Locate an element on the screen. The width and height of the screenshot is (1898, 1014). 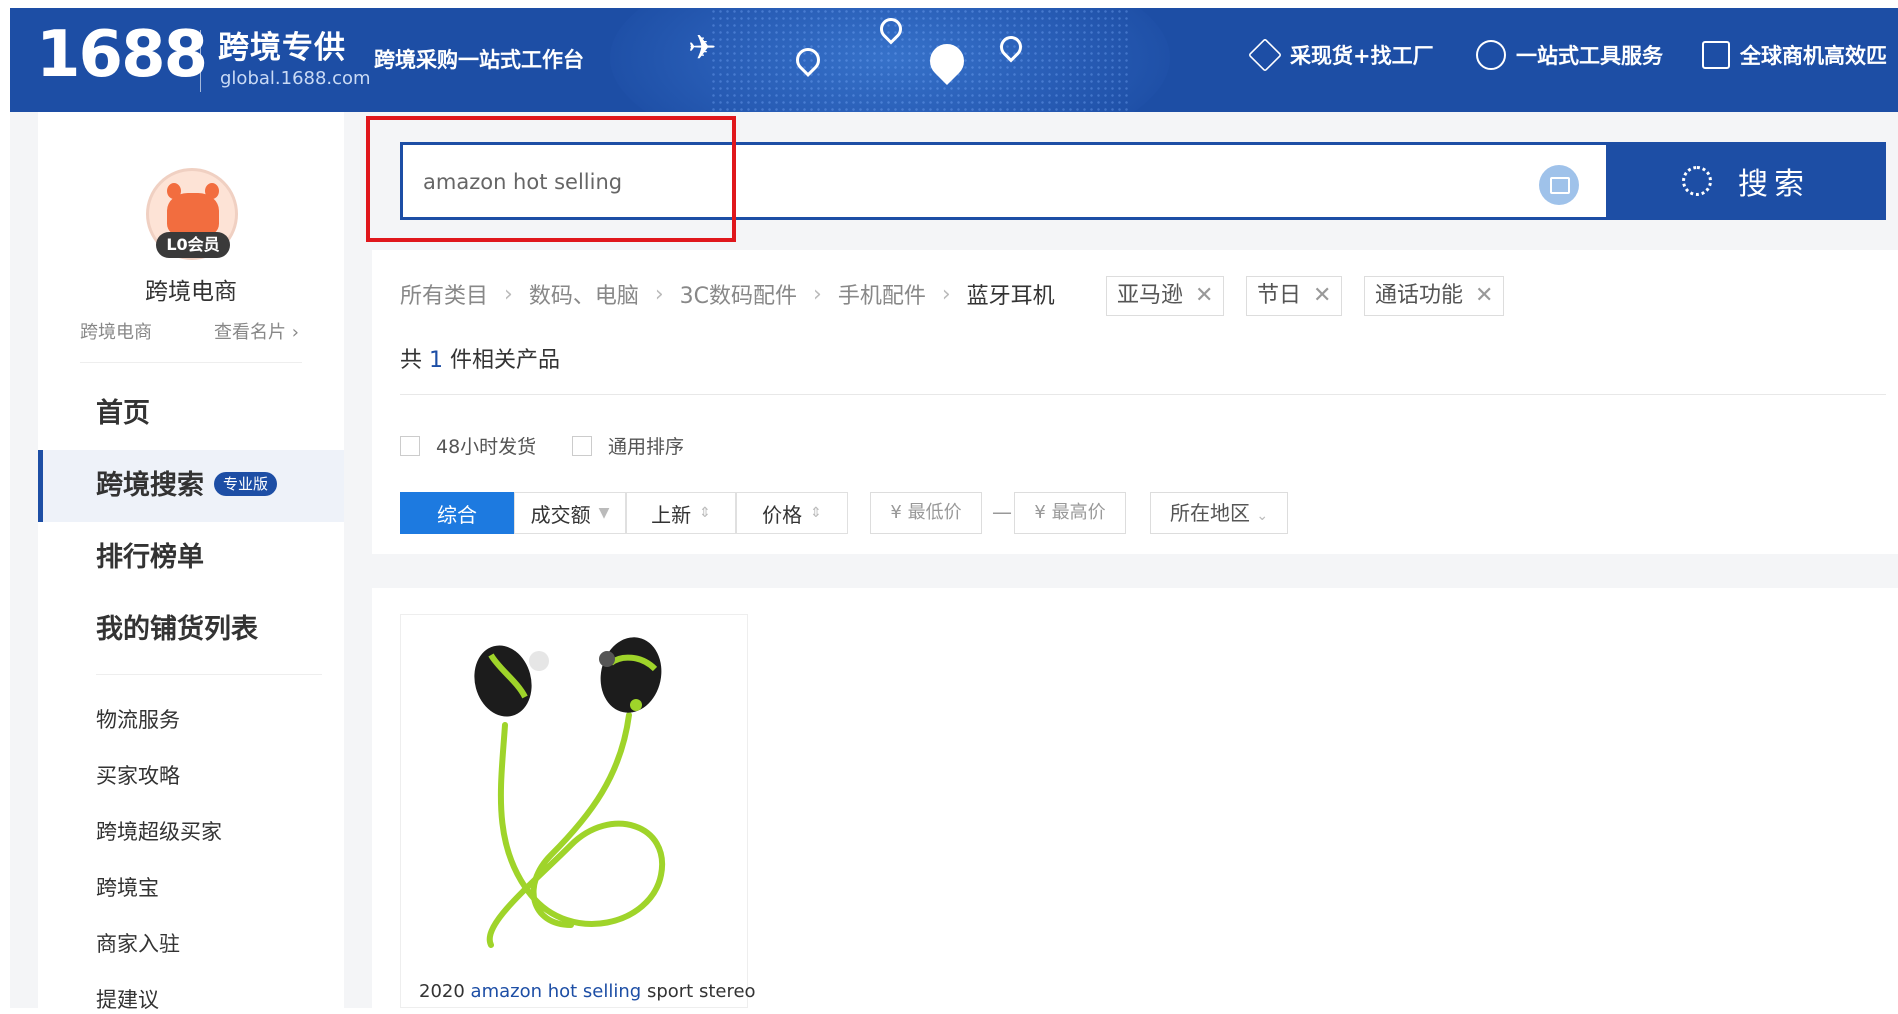
filter-tag-label: 节日 is located at coordinates (1279, 295).